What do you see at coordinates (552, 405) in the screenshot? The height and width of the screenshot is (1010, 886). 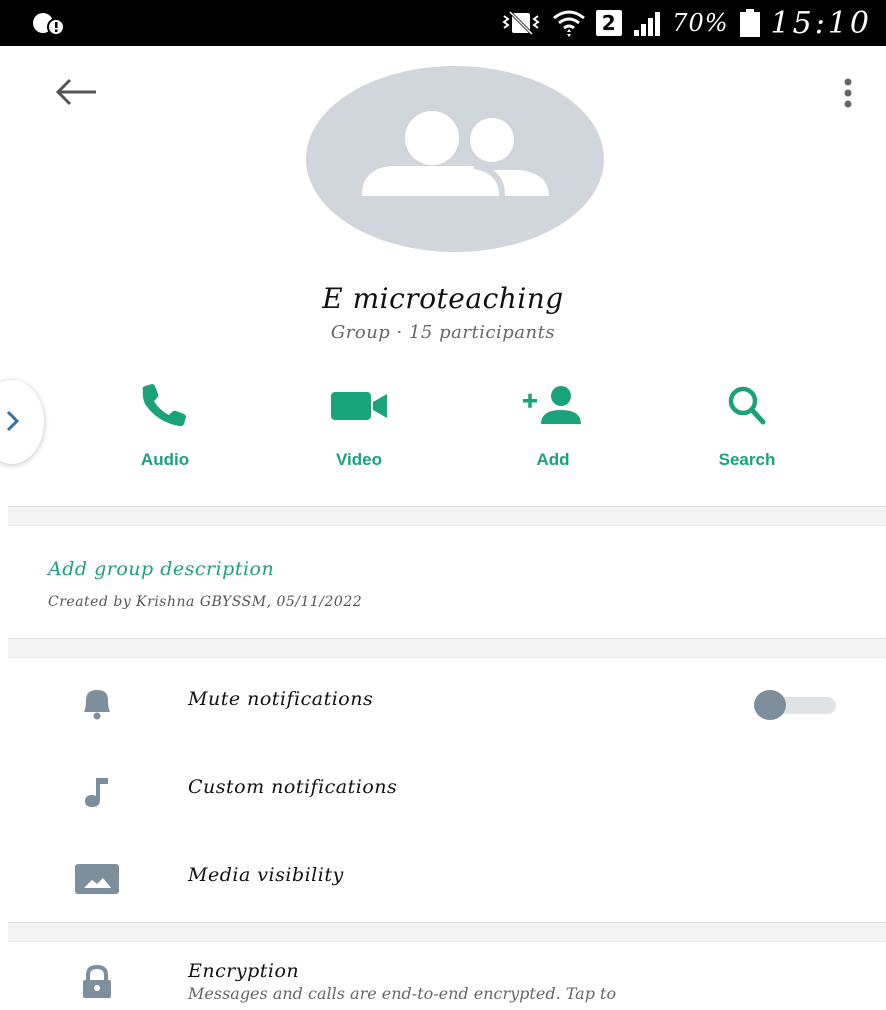 I see `add-person-icon` at bounding box center [552, 405].